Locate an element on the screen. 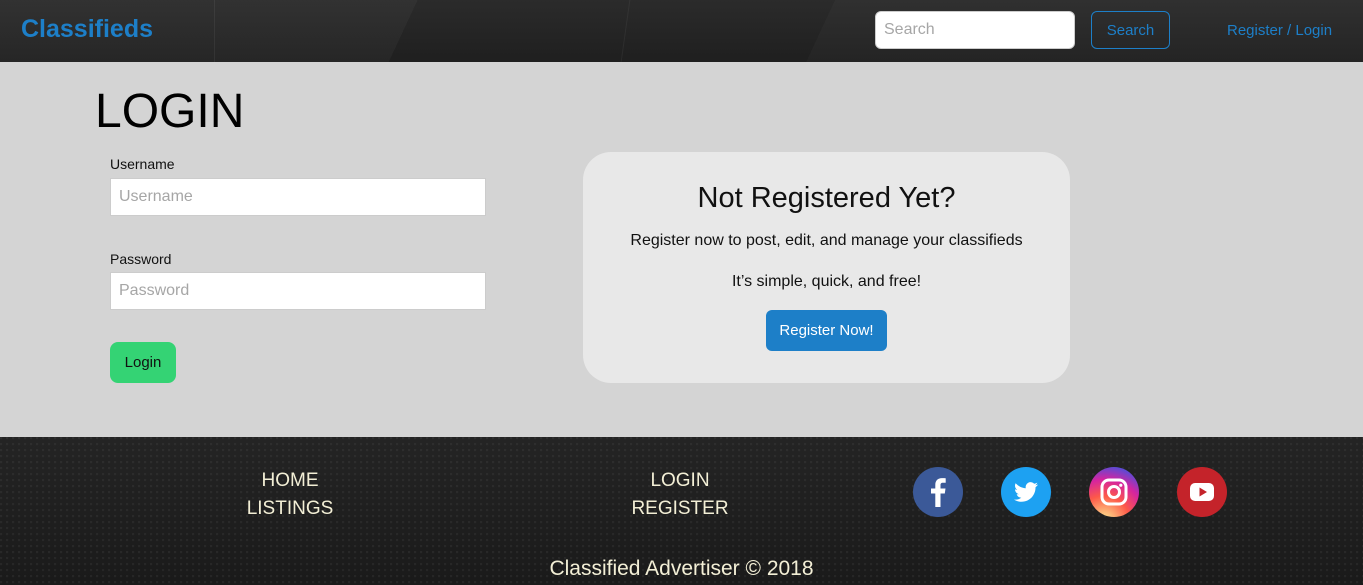  register-login-link: Register / Login is located at coordinates (1279, 30).